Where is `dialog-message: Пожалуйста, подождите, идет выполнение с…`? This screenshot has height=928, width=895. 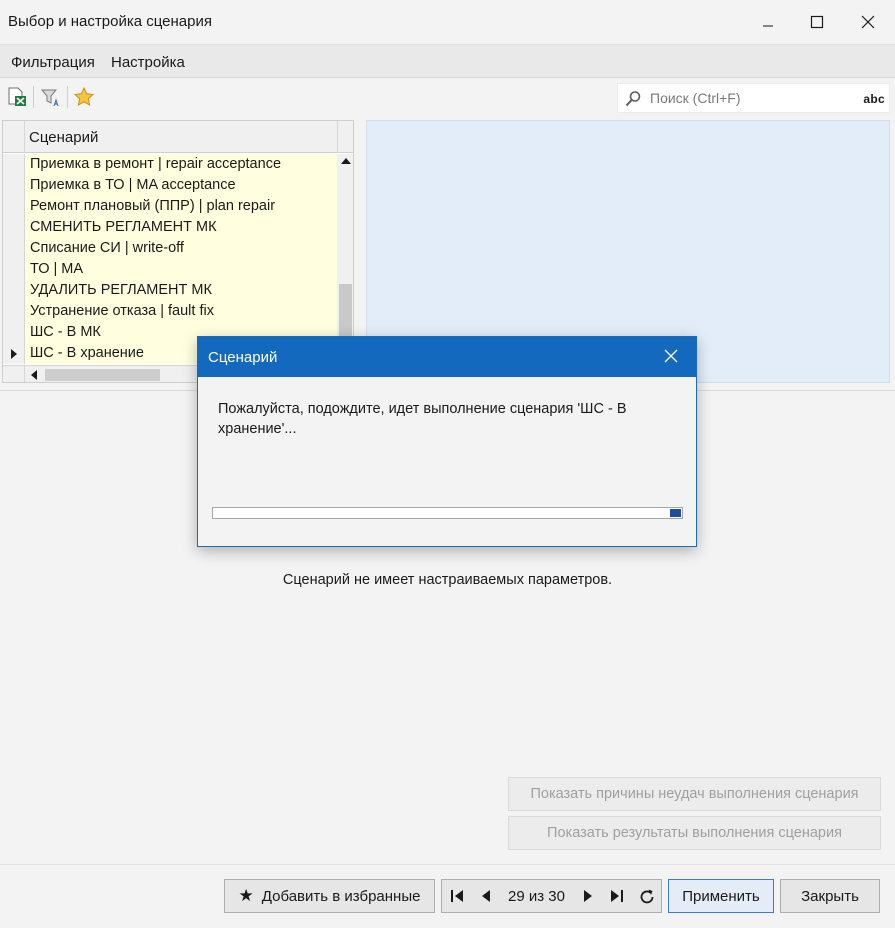
dialog-message: Пожалуйста, подождите, идет выполнение с… is located at coordinates (422, 419).